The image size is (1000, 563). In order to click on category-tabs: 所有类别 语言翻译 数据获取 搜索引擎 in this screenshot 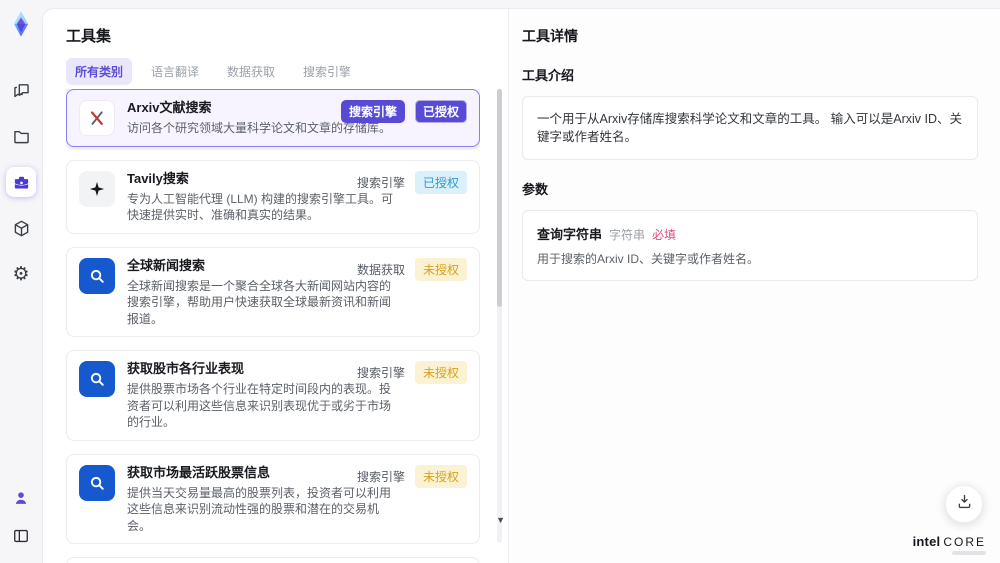, I will do `click(213, 71)`.